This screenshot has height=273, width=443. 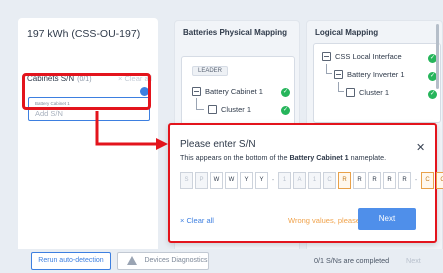 What do you see at coordinates (413, 260) in the screenshot?
I see `footer-next-button: Next` at bounding box center [413, 260].